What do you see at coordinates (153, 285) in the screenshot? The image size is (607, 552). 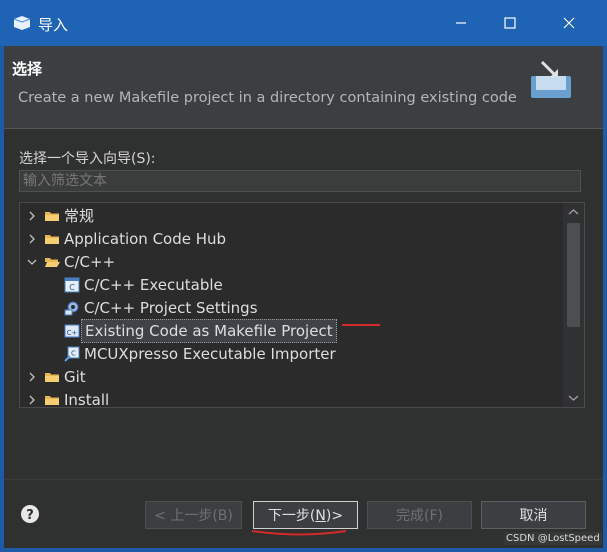 I see `tree-item-label: C/C++ Executable` at bounding box center [153, 285].